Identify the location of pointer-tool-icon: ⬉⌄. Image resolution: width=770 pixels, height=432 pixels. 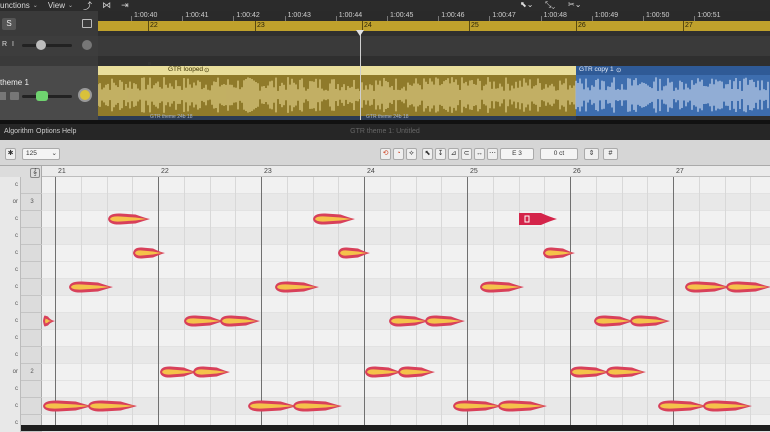
(526, 4).